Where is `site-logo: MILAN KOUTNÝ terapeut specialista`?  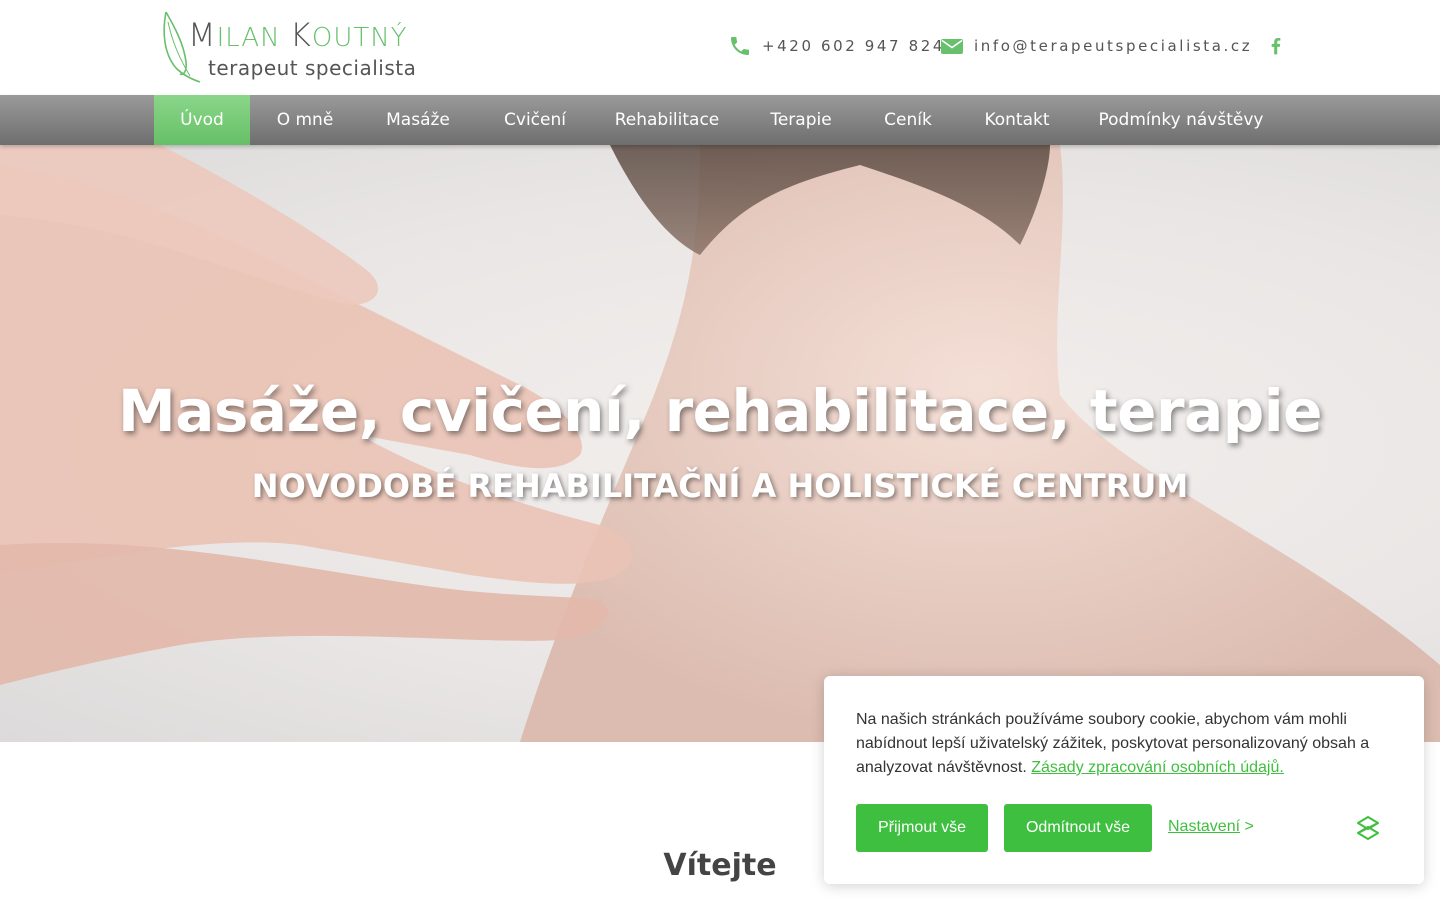
site-logo: MILAN KOUTNÝ terapeut specialista is located at coordinates (295, 48).